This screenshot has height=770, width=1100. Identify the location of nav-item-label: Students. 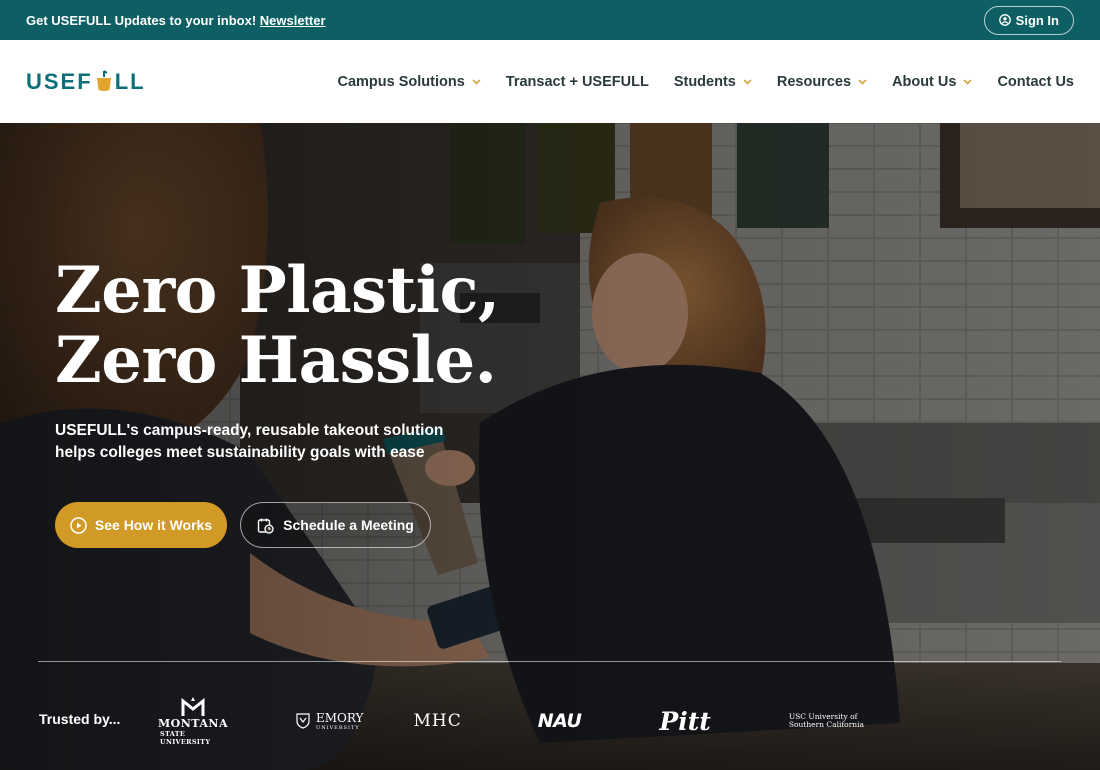
(704, 81).